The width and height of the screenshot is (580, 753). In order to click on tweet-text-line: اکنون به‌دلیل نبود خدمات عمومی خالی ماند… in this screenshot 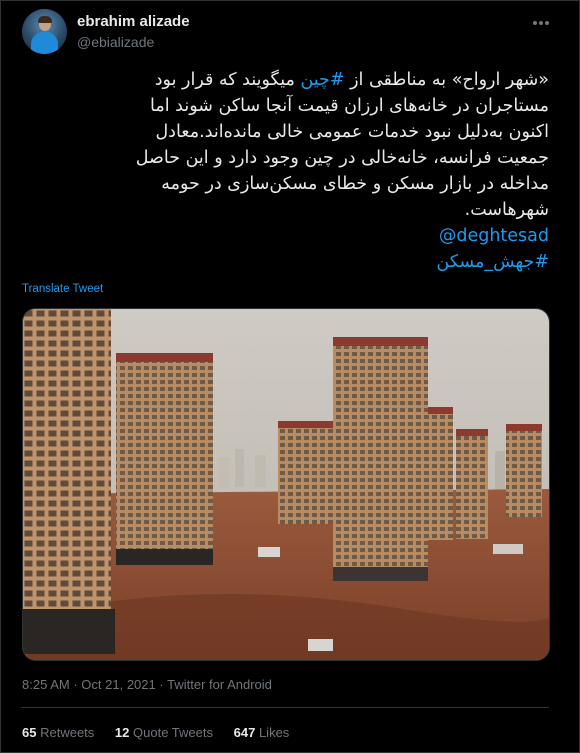, I will do `click(352, 132)`.